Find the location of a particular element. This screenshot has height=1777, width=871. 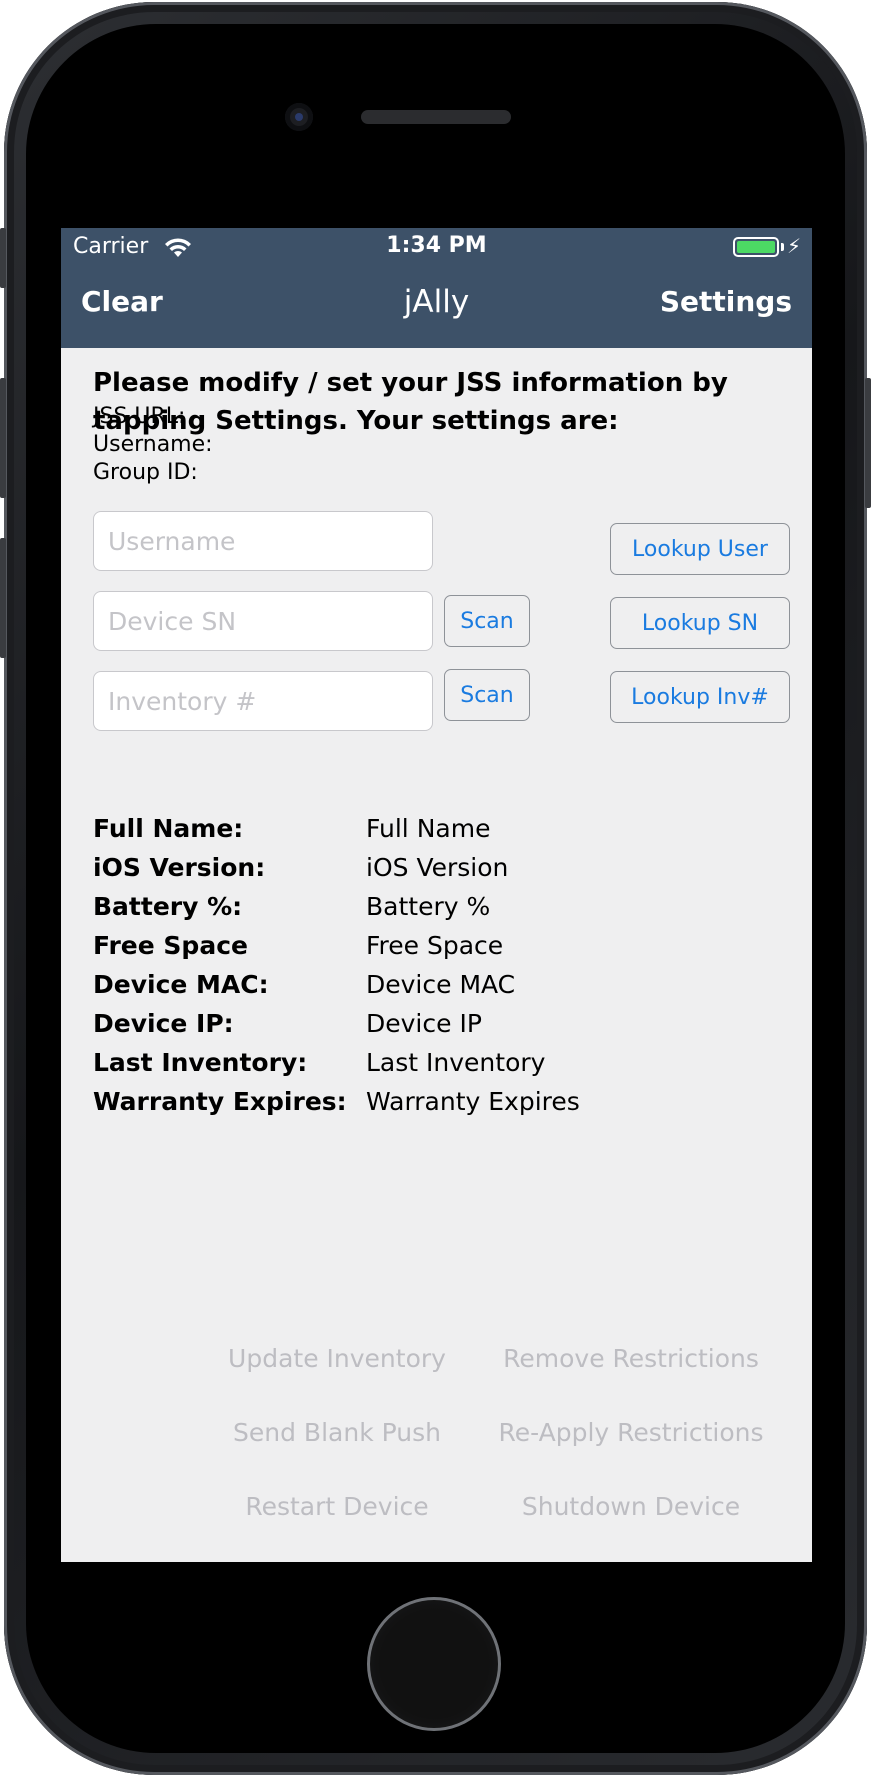

shutdown-device-button: Shutdown Device is located at coordinates (631, 1506).